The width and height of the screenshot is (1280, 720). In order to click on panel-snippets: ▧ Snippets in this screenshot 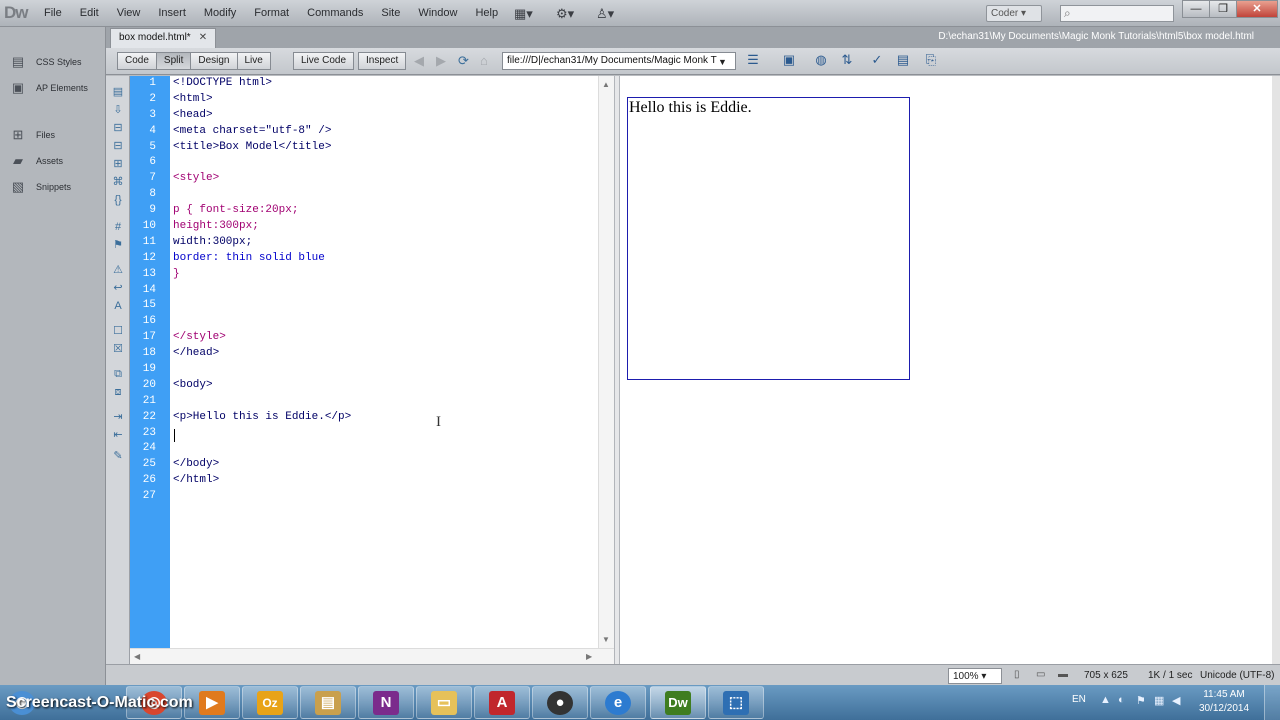, I will do `click(56, 187)`.